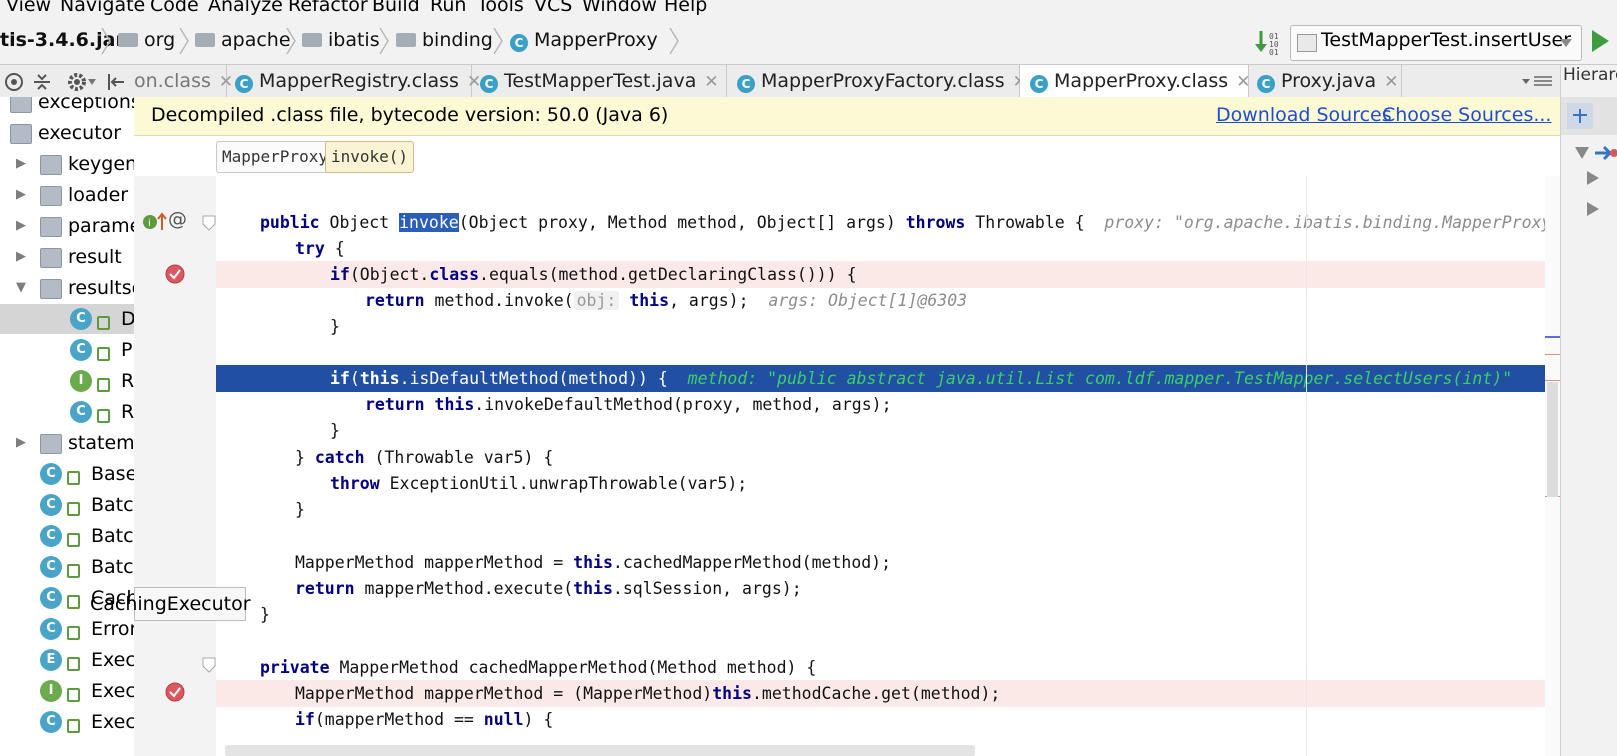 Image resolution: width=1617 pixels, height=756 pixels. What do you see at coordinates (1552, 439) in the screenshot?
I see `scroll-thumb` at bounding box center [1552, 439].